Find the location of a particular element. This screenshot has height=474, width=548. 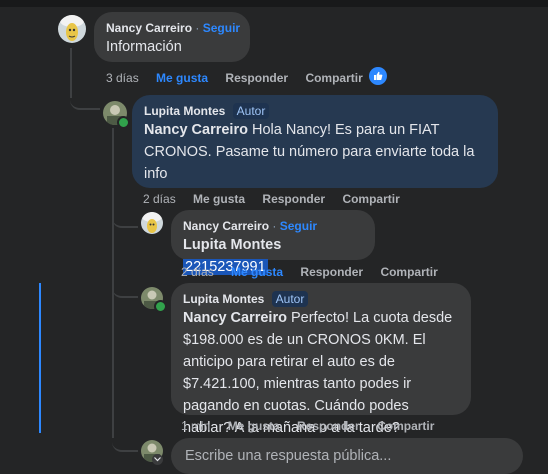

top-edge is located at coordinates (274, 3).